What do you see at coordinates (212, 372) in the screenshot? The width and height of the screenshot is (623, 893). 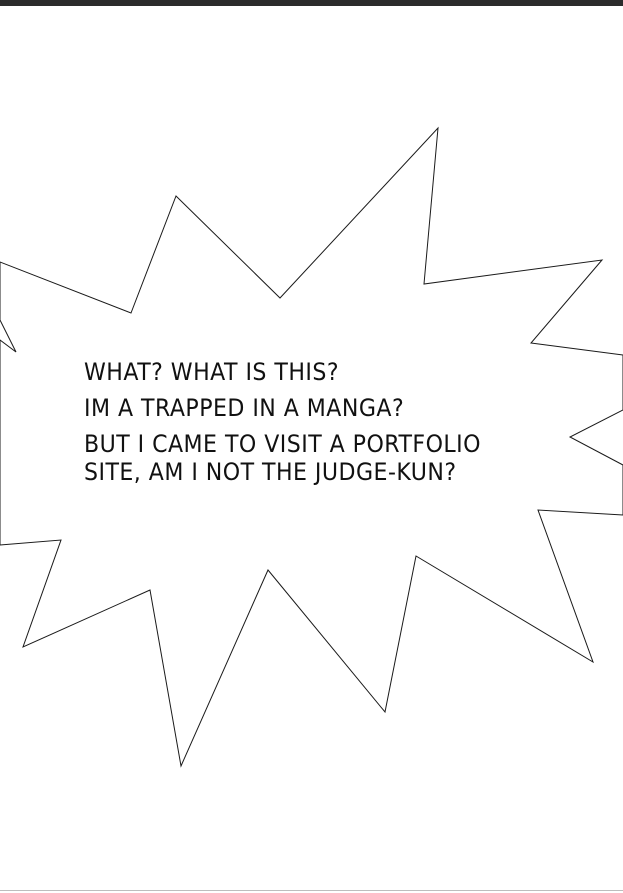 I see `speech-line-1: WHAT? WHAT IS THIS?` at bounding box center [212, 372].